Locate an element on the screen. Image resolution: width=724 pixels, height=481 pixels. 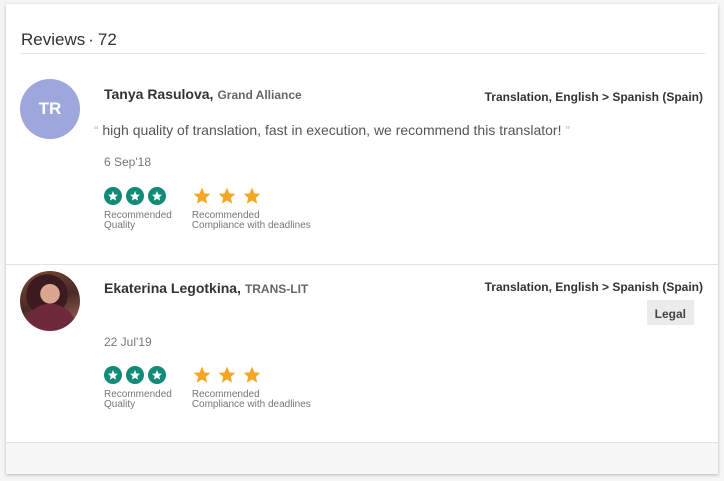
reviews-count: 72 is located at coordinates (107, 39).